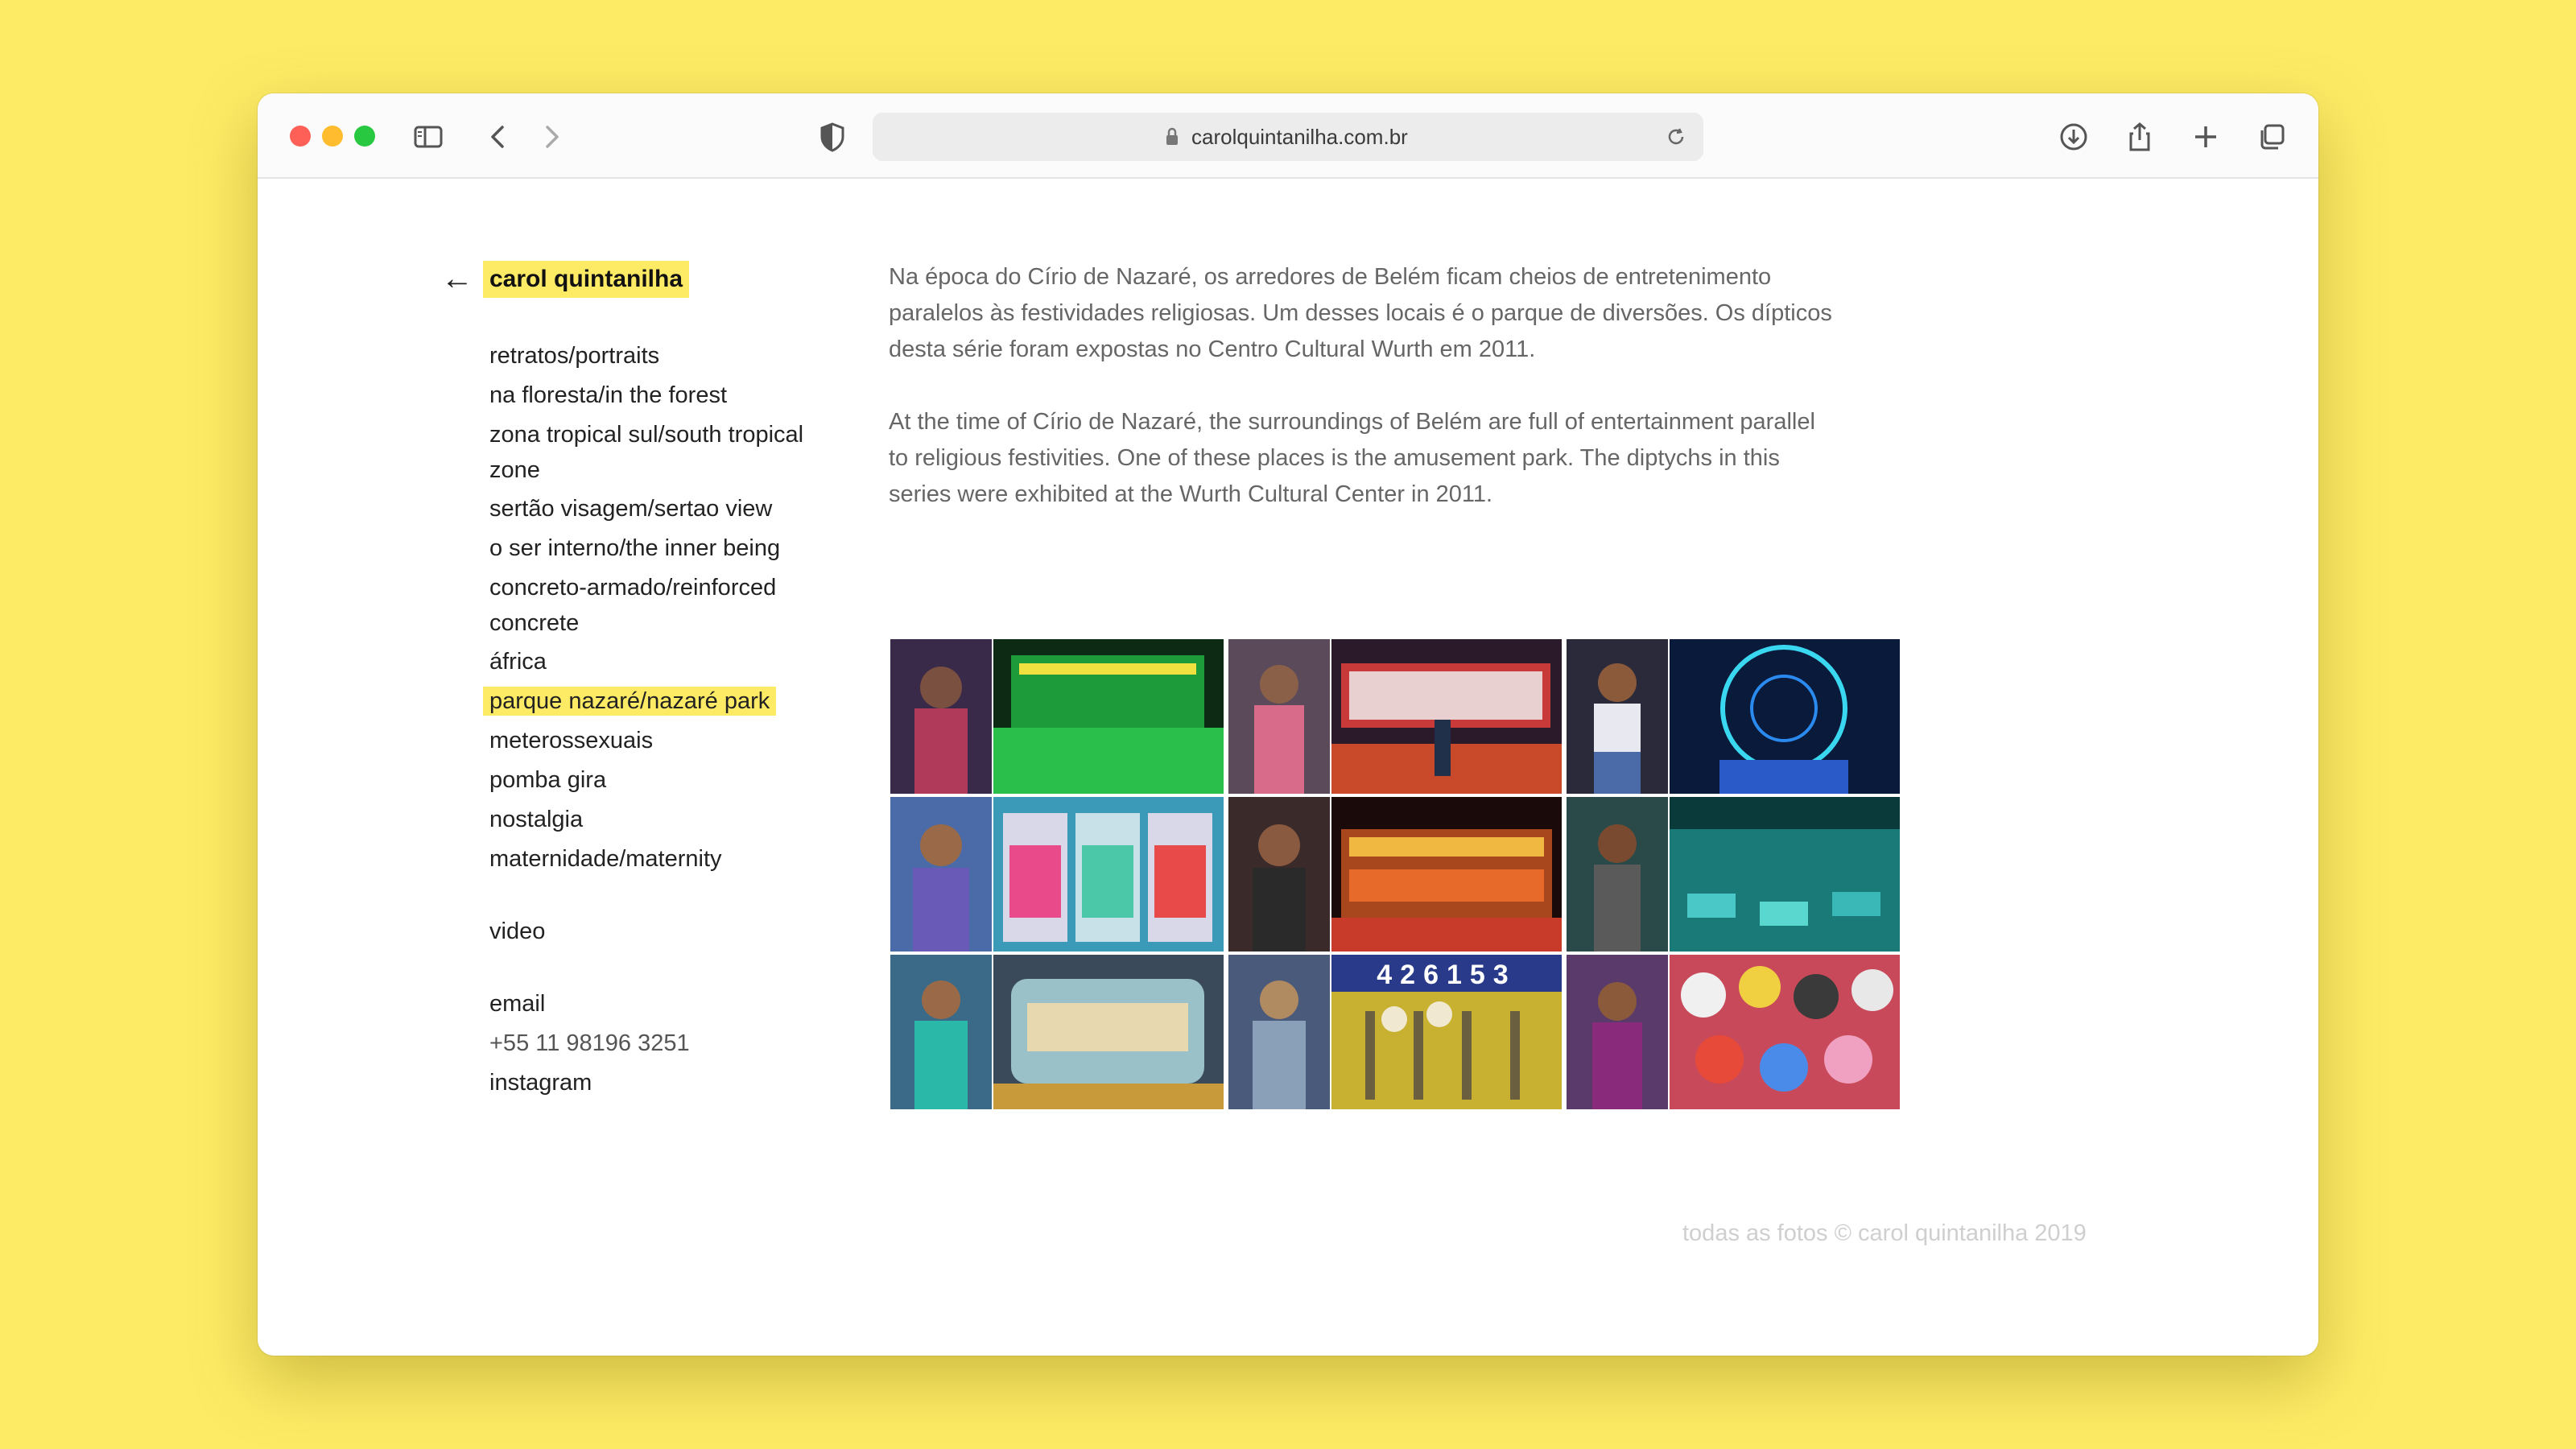 This screenshot has width=2576, height=1449. I want to click on nav-item-zona-tropical: zona tropical sul/south tropical zone, so click(658, 452).